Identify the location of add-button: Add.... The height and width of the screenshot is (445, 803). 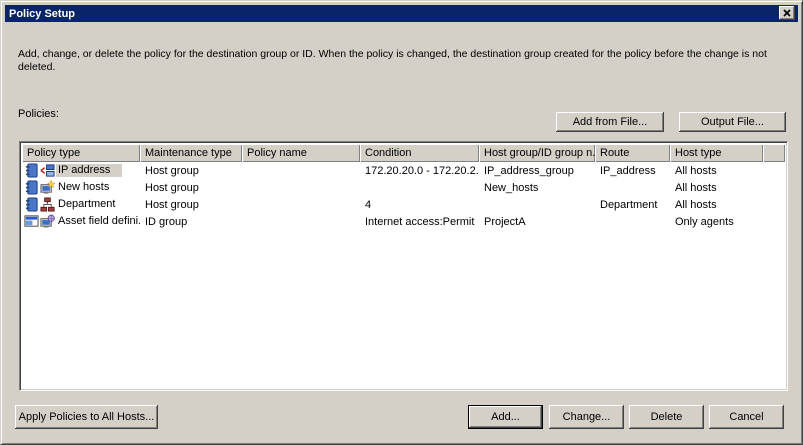
(505, 417).